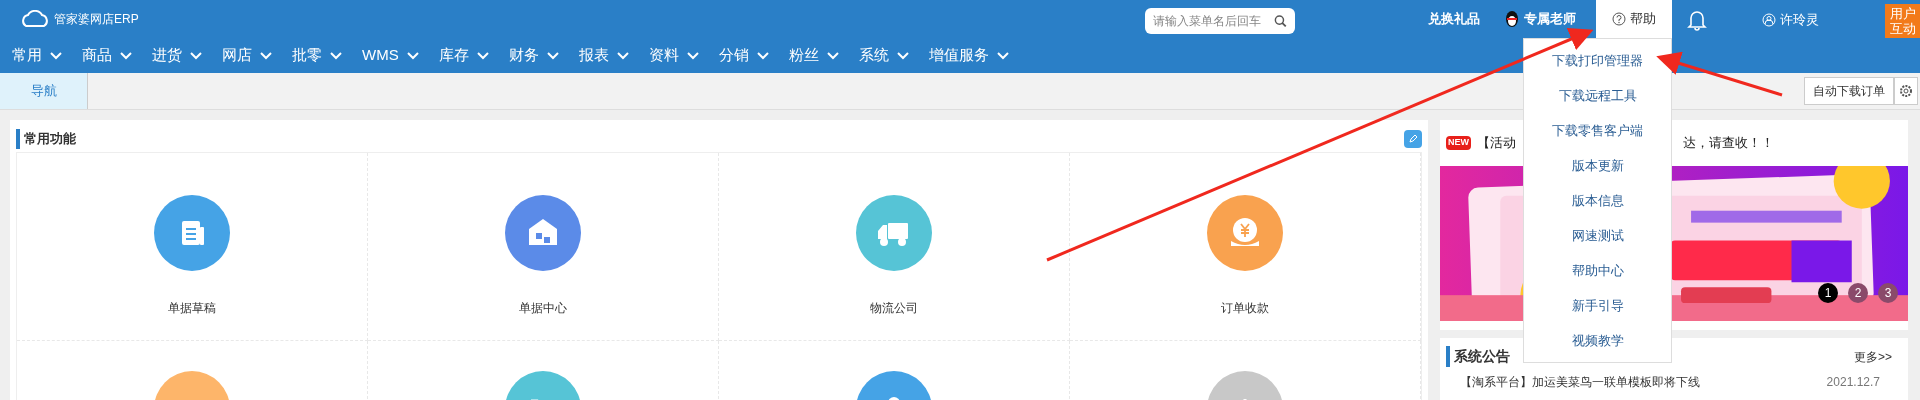 Image resolution: width=1920 pixels, height=400 pixels. What do you see at coordinates (1597, 95) in the screenshot?
I see `dropdown-item: 下载远程工具` at bounding box center [1597, 95].